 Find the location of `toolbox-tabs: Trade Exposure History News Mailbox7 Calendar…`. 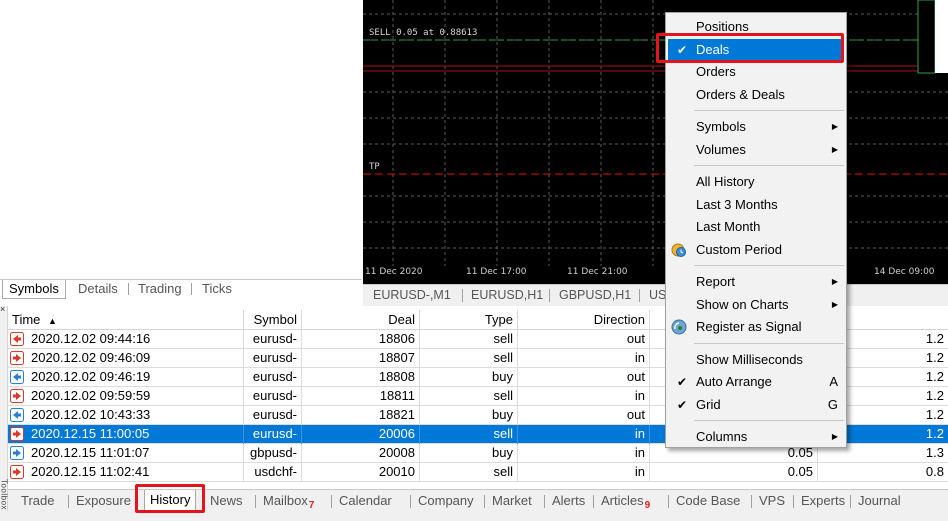

toolbox-tabs: Trade Exposure History News Mailbox7 Calendar… is located at coordinates (478, 500).